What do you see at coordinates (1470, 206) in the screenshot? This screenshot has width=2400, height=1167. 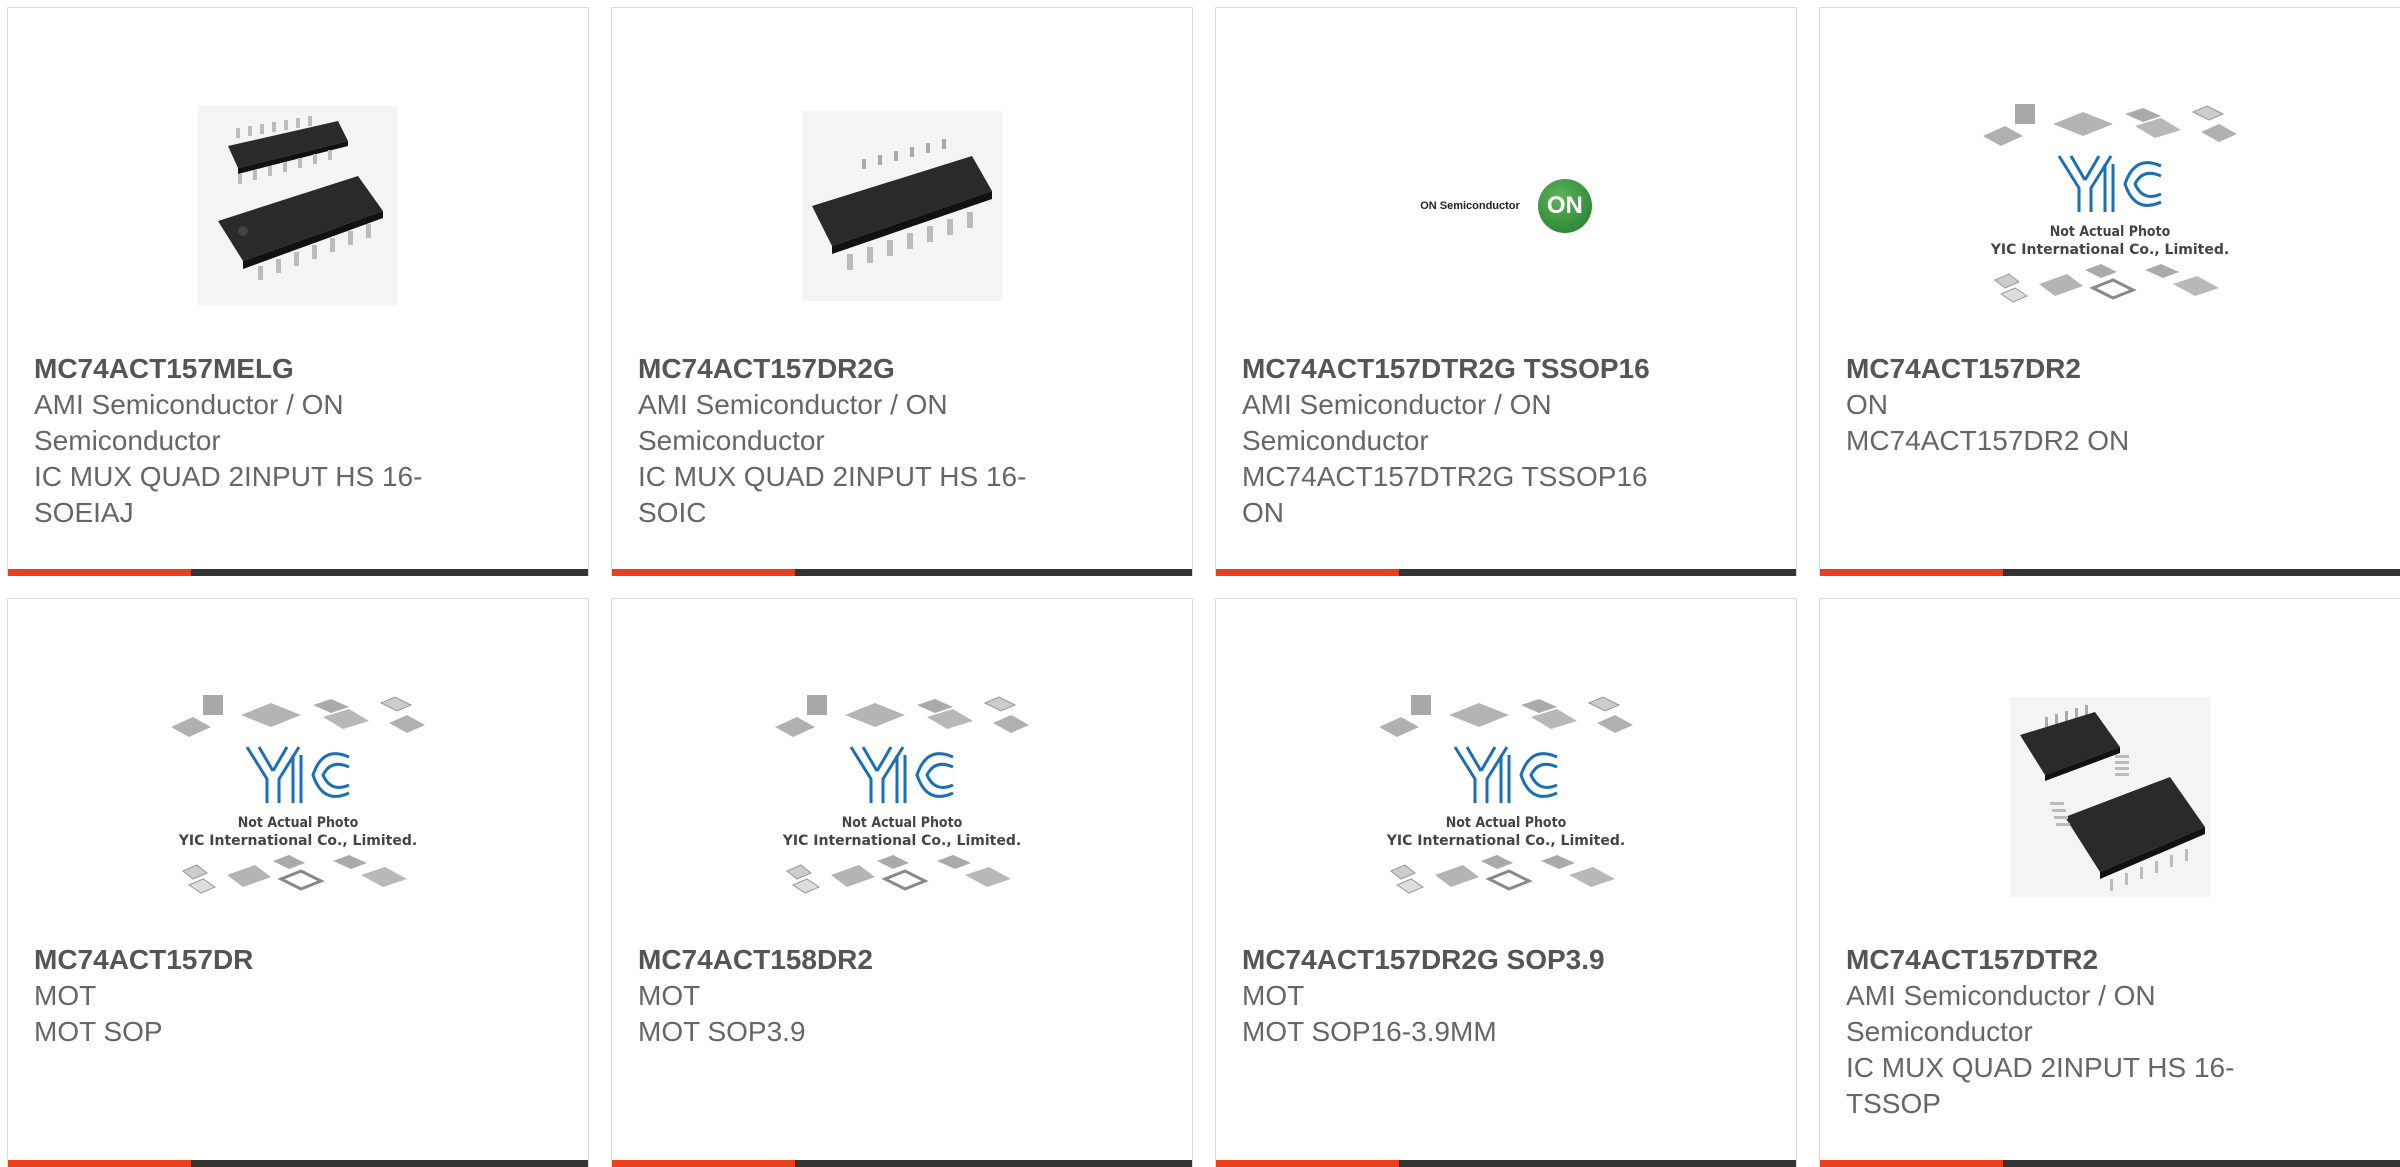 I see `logo-text: ON Semiconductor` at bounding box center [1470, 206].